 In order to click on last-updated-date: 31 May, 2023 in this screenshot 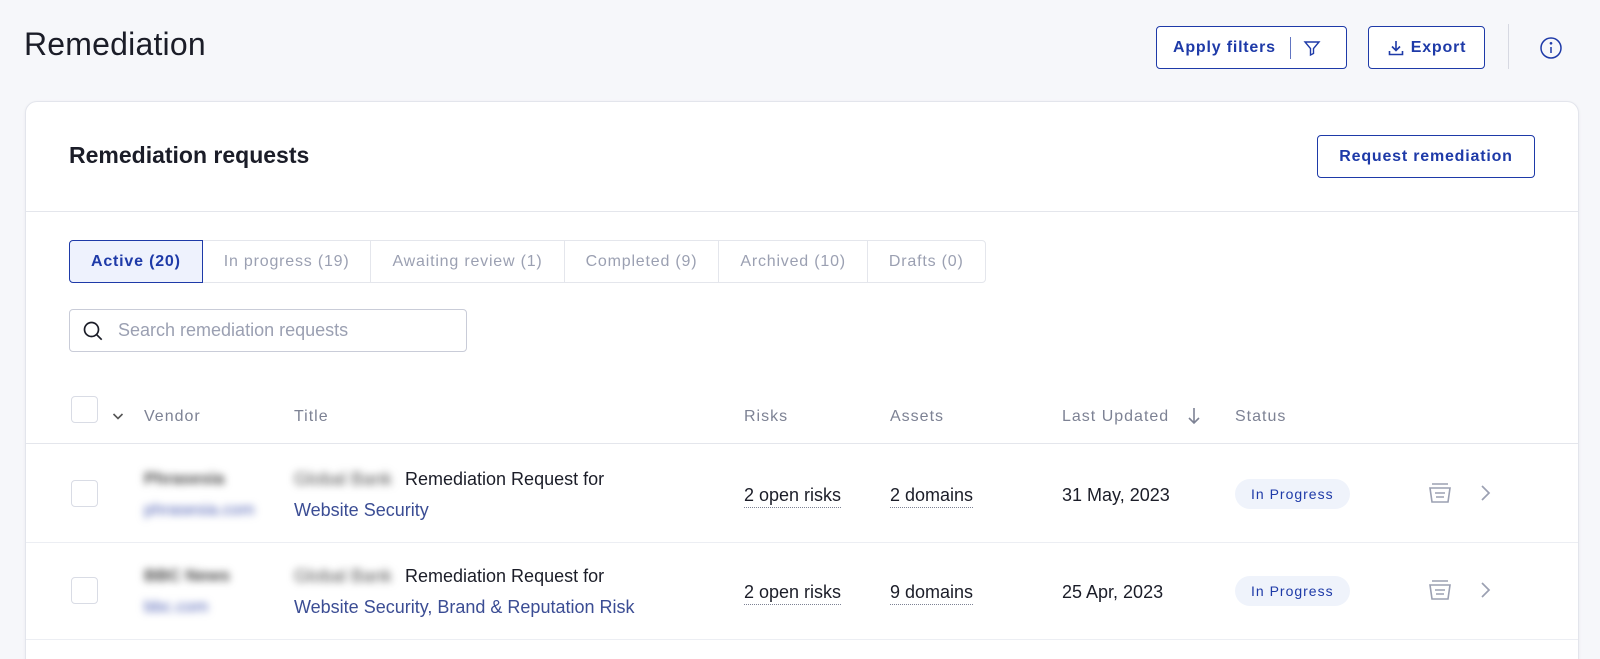, I will do `click(1116, 495)`.